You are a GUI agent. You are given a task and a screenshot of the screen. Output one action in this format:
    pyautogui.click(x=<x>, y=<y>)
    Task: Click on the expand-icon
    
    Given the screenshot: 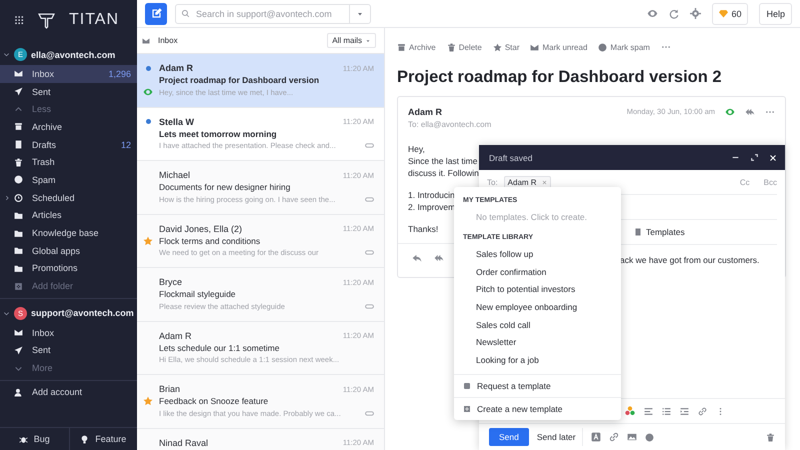 What is the action you would take?
    pyautogui.click(x=754, y=157)
    